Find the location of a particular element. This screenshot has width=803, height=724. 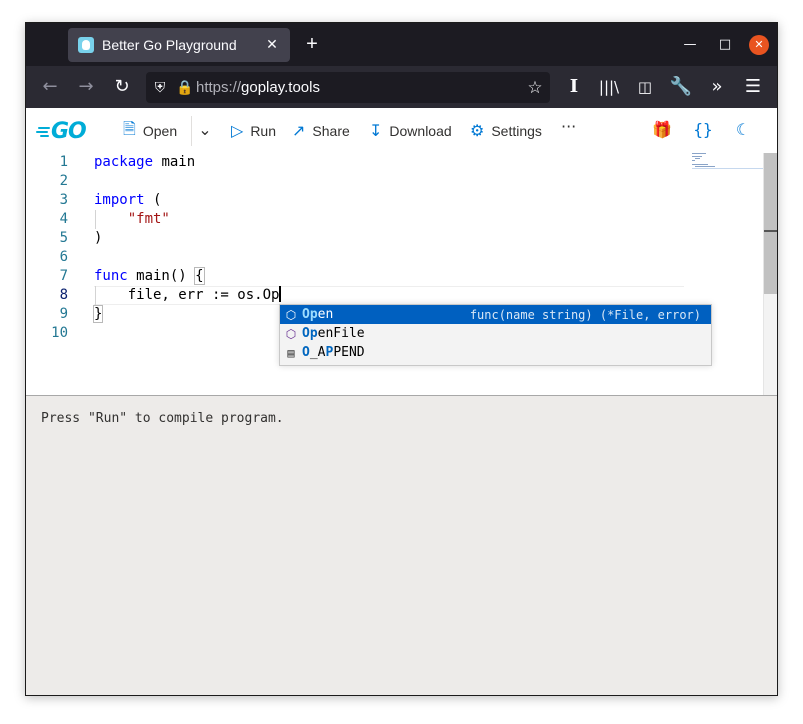

line-number: 7 is located at coordinates (63, 276).